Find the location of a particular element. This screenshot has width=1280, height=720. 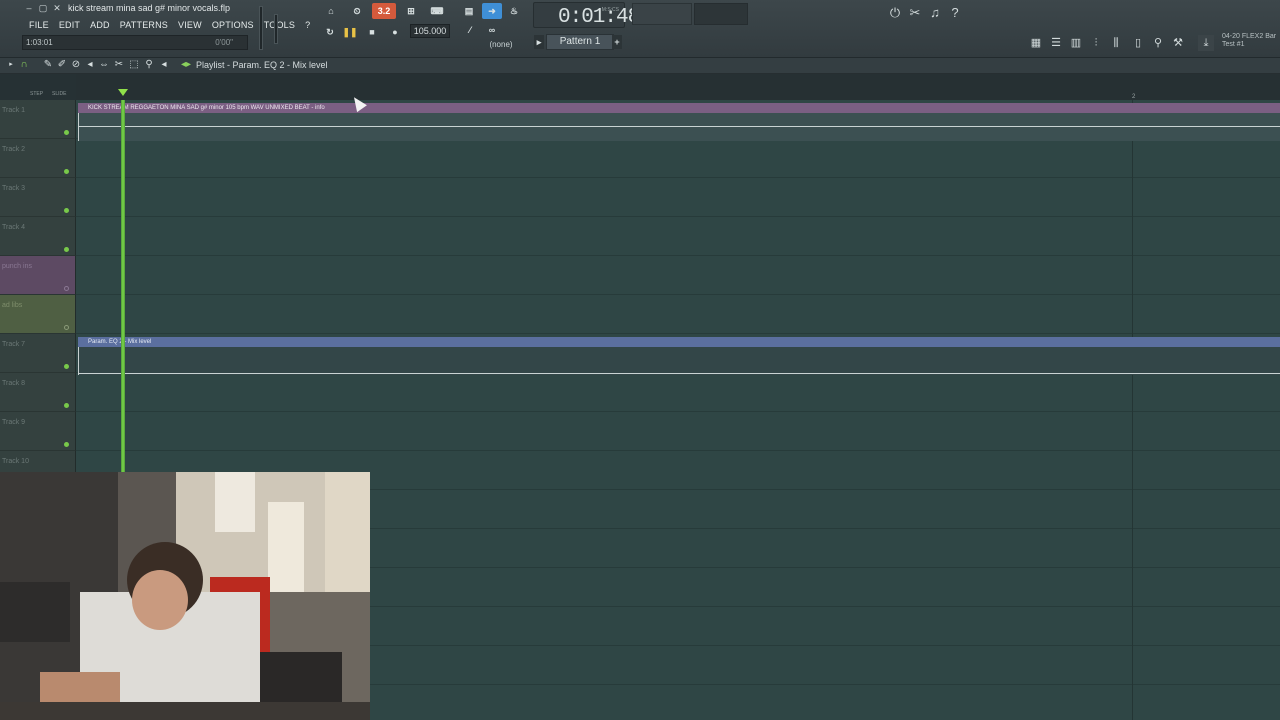

snap-slide-label: SLIDE is located at coordinates (59, 94).